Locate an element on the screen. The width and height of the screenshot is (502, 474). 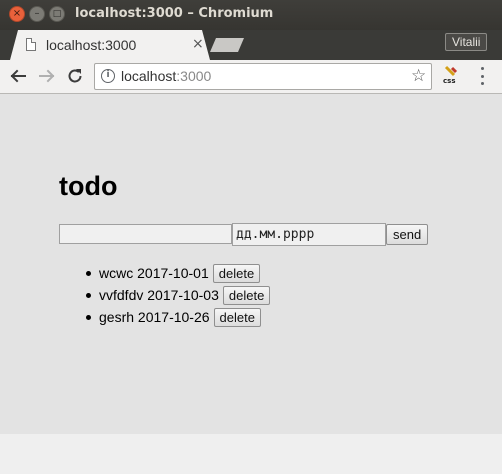
page-title: todo is located at coordinates (88, 186).